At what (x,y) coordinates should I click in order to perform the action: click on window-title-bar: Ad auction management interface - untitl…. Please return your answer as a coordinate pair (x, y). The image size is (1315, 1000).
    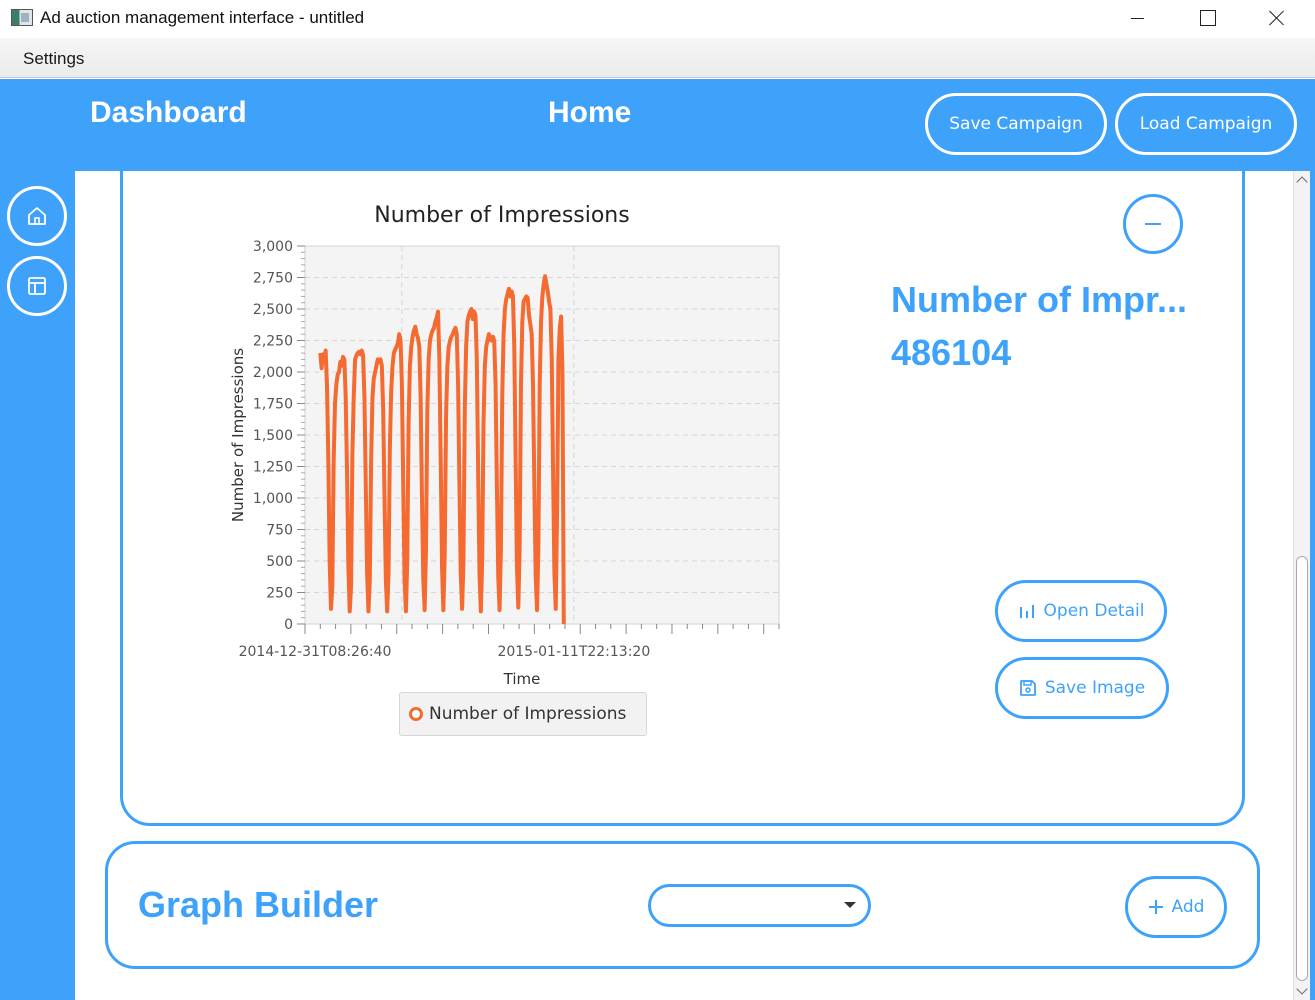
    Looking at the image, I should click on (657, 19).